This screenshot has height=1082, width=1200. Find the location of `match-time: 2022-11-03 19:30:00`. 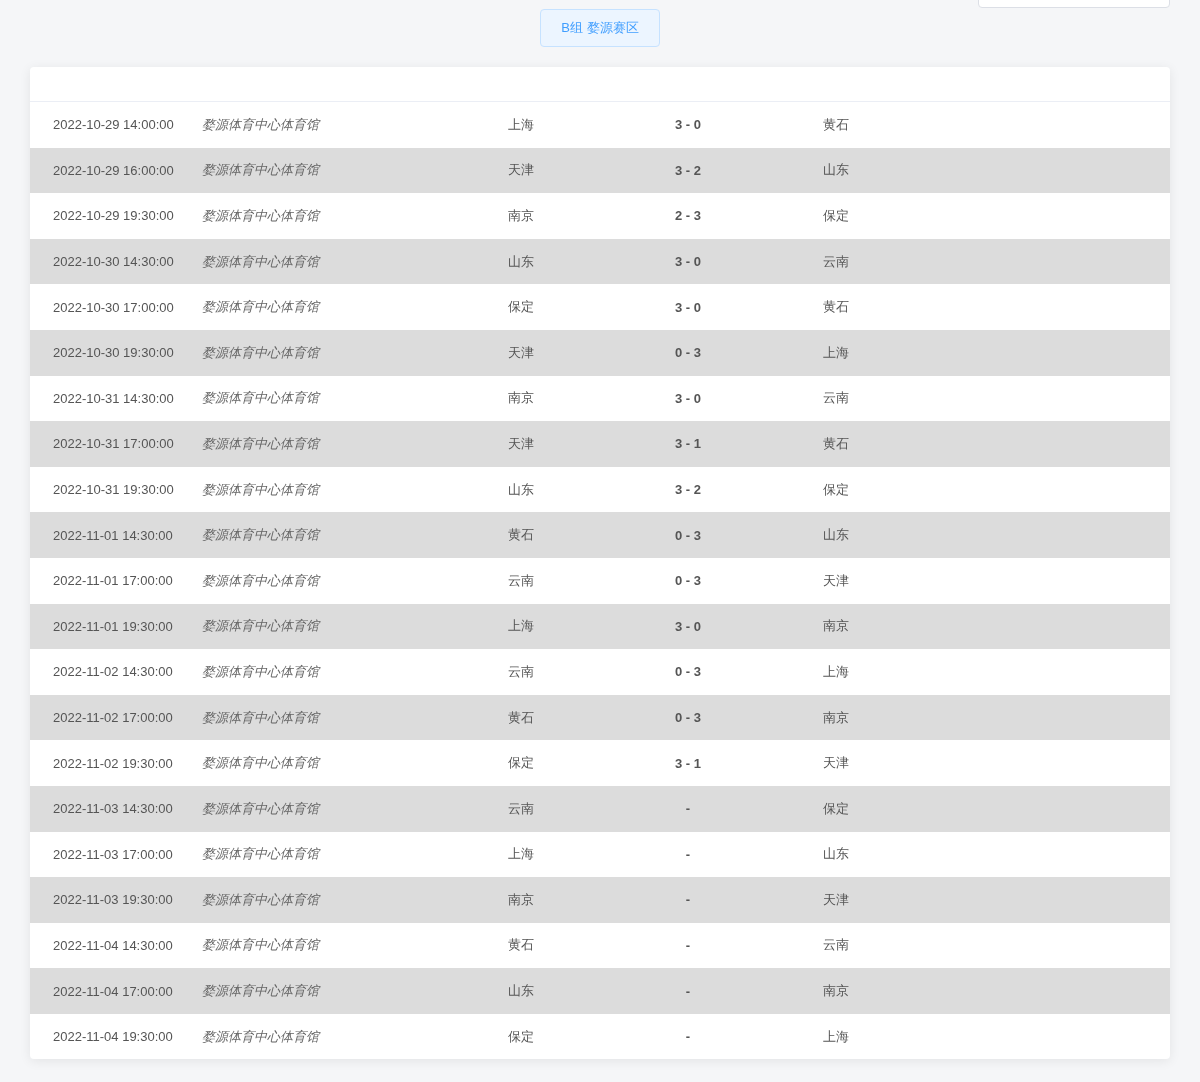

match-time: 2022-11-03 19:30:00 is located at coordinates (113, 900).